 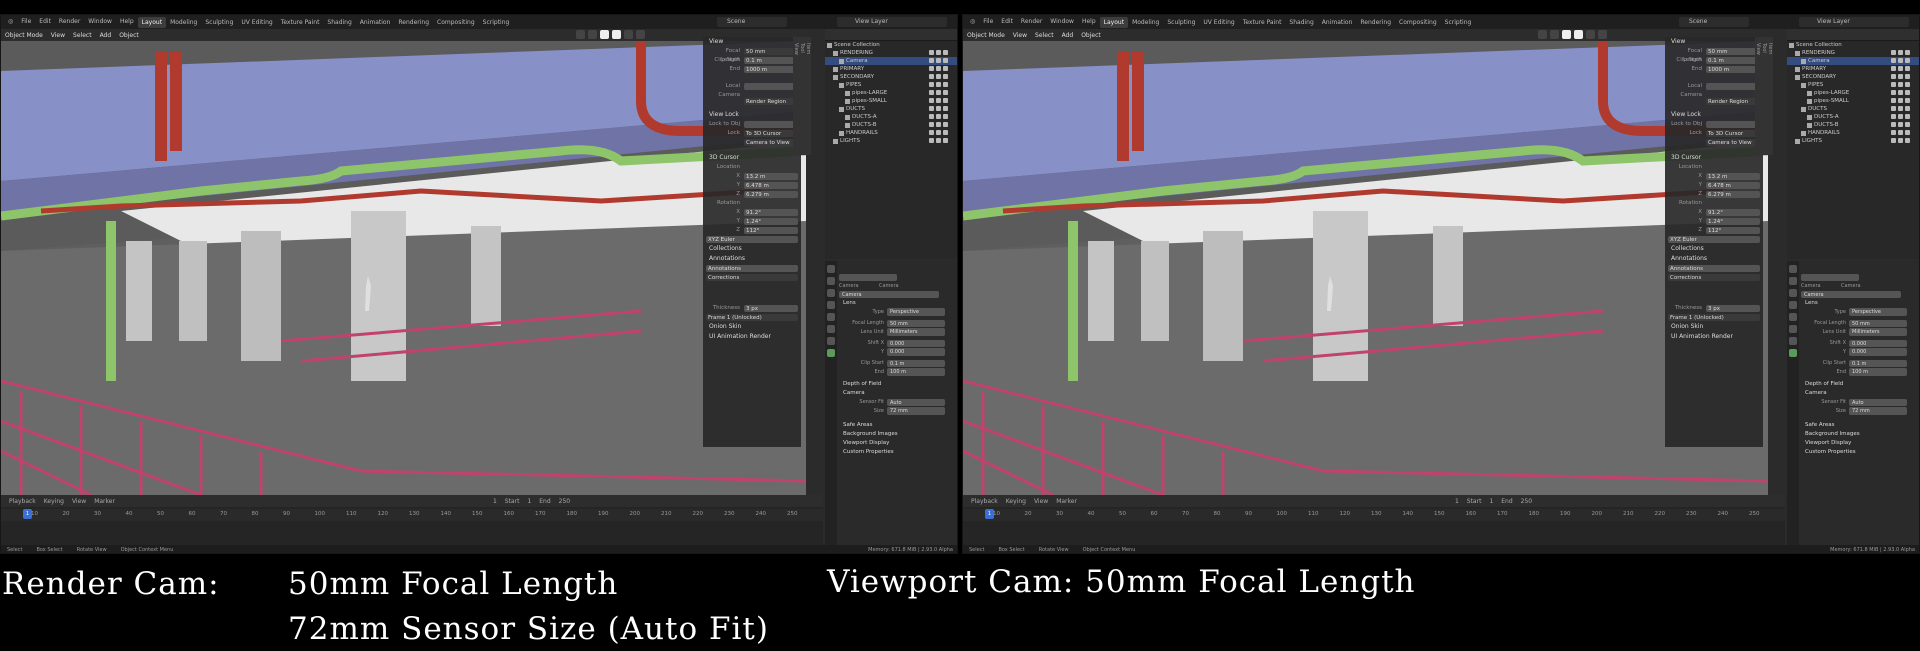 What do you see at coordinates (1218, 22) in the screenshot?
I see `workspace-tab-uv-editing: UV Editing` at bounding box center [1218, 22].